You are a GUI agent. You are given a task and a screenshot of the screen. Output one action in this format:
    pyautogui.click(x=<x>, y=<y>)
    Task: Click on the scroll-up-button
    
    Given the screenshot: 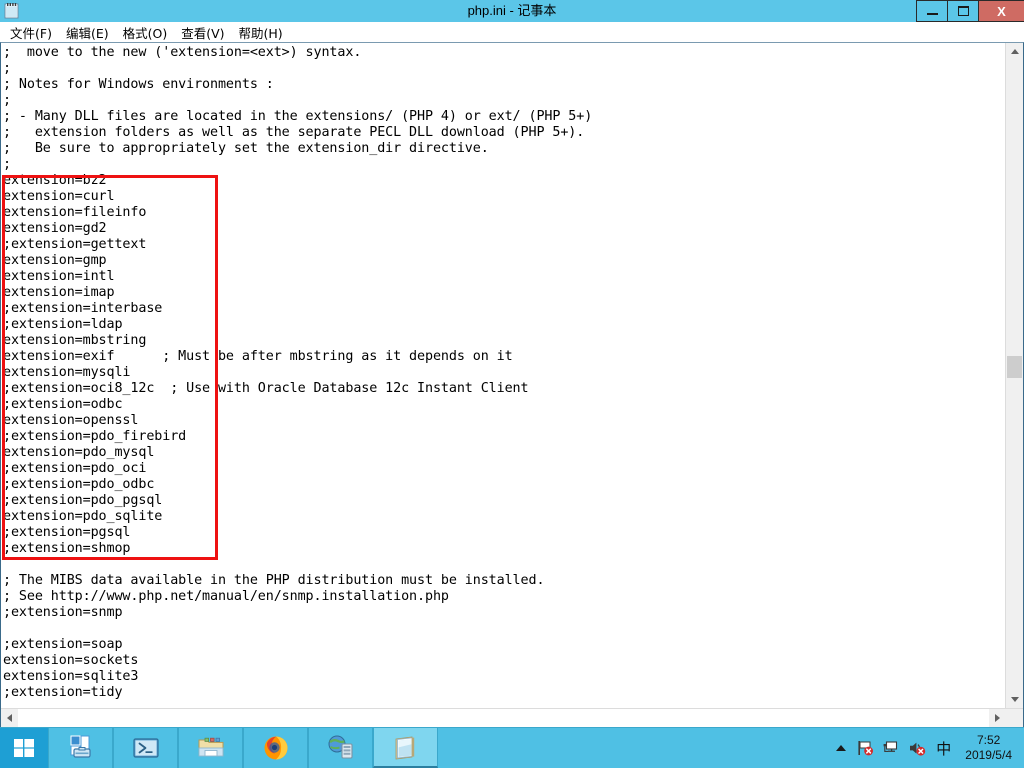 What is the action you would take?
    pyautogui.click(x=1014, y=51)
    